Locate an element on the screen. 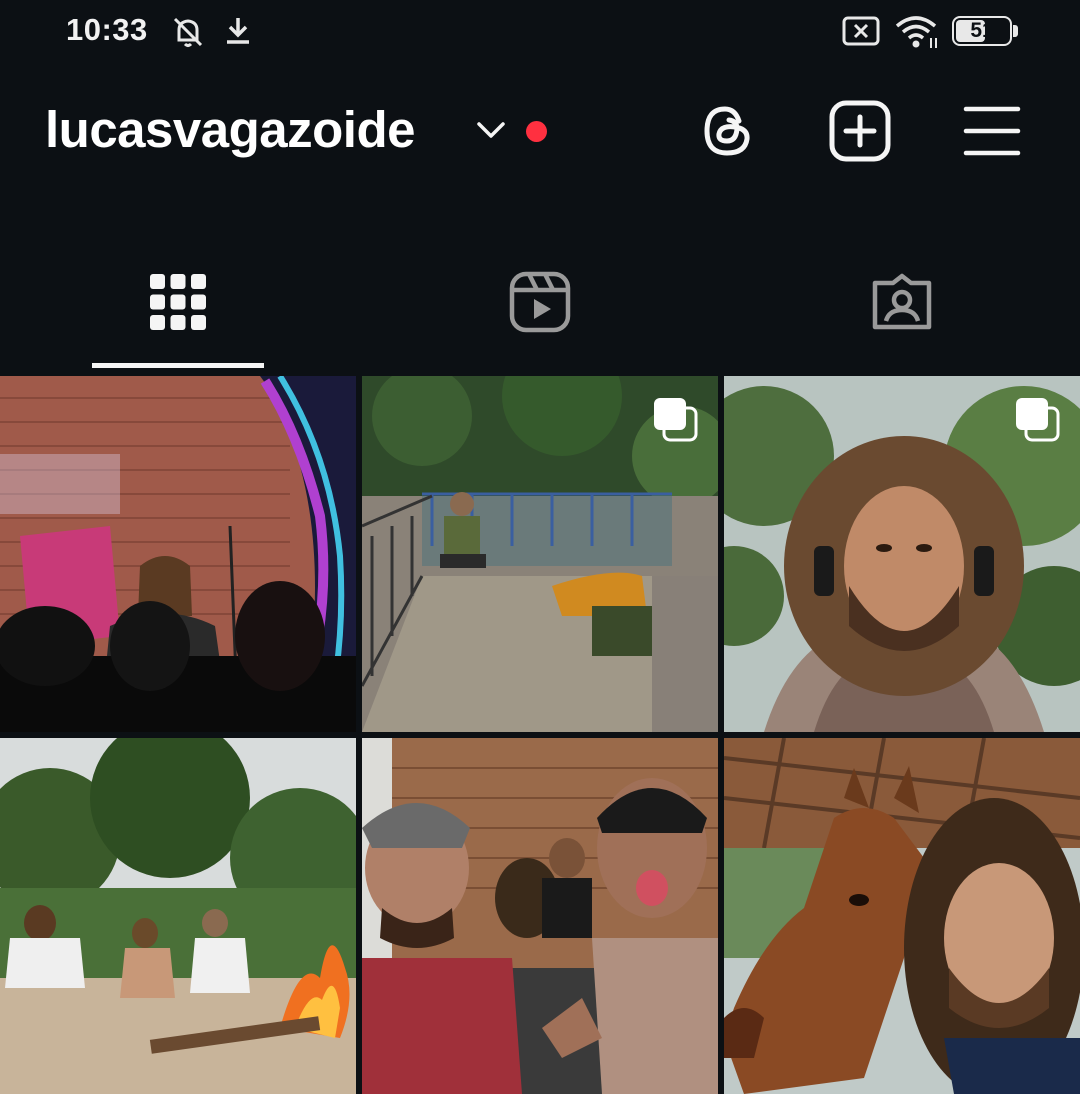 This screenshot has height=1094, width=1080. tab-tagged is located at coordinates (902, 304).